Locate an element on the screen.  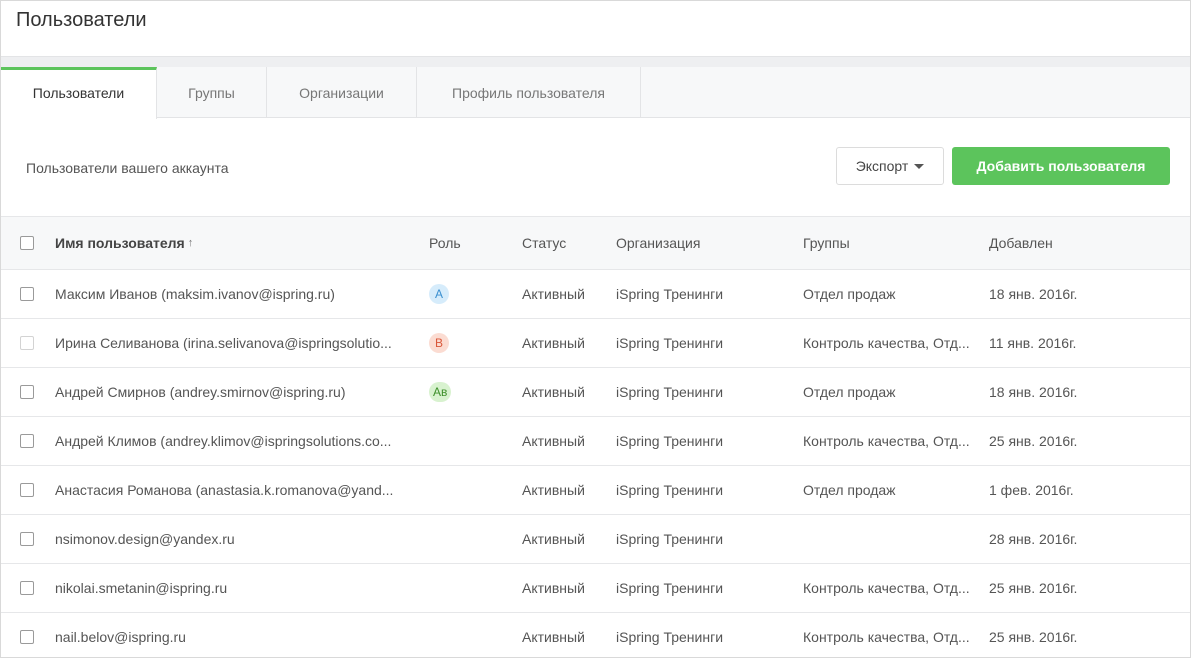
export-button: Экспорт is located at coordinates (890, 166).